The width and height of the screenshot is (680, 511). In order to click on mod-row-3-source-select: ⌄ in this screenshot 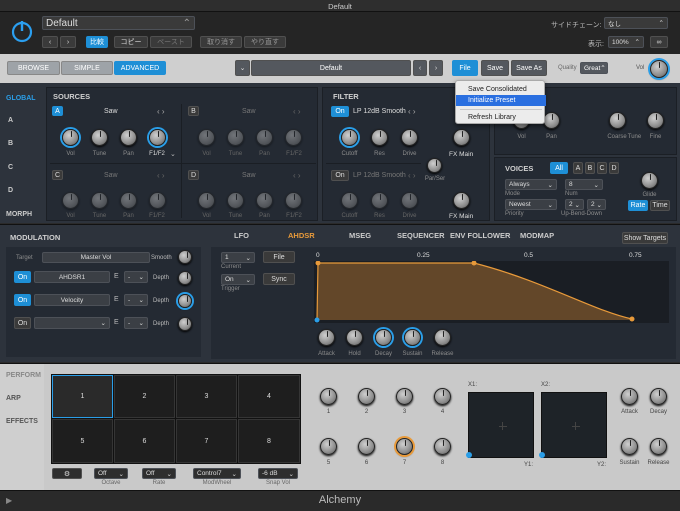, I will do `click(72, 323)`.